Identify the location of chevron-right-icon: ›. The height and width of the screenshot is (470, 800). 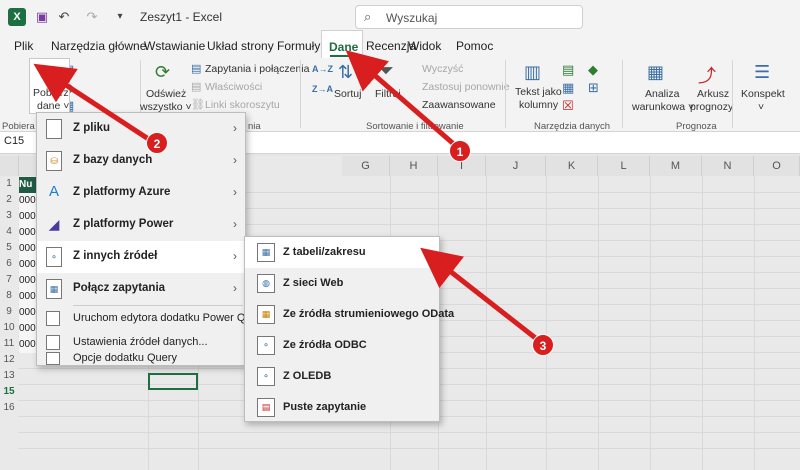
(235, 224).